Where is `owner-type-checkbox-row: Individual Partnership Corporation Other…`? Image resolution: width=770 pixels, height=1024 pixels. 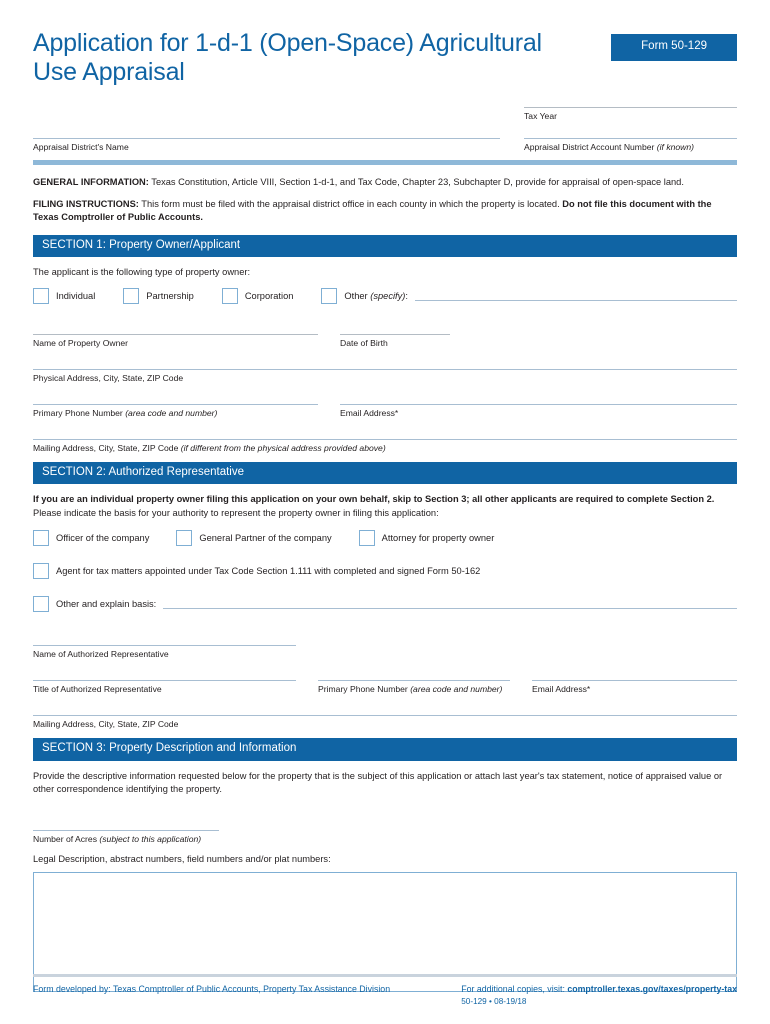 owner-type-checkbox-row: Individual Partnership Corporation Other… is located at coordinates (385, 295).